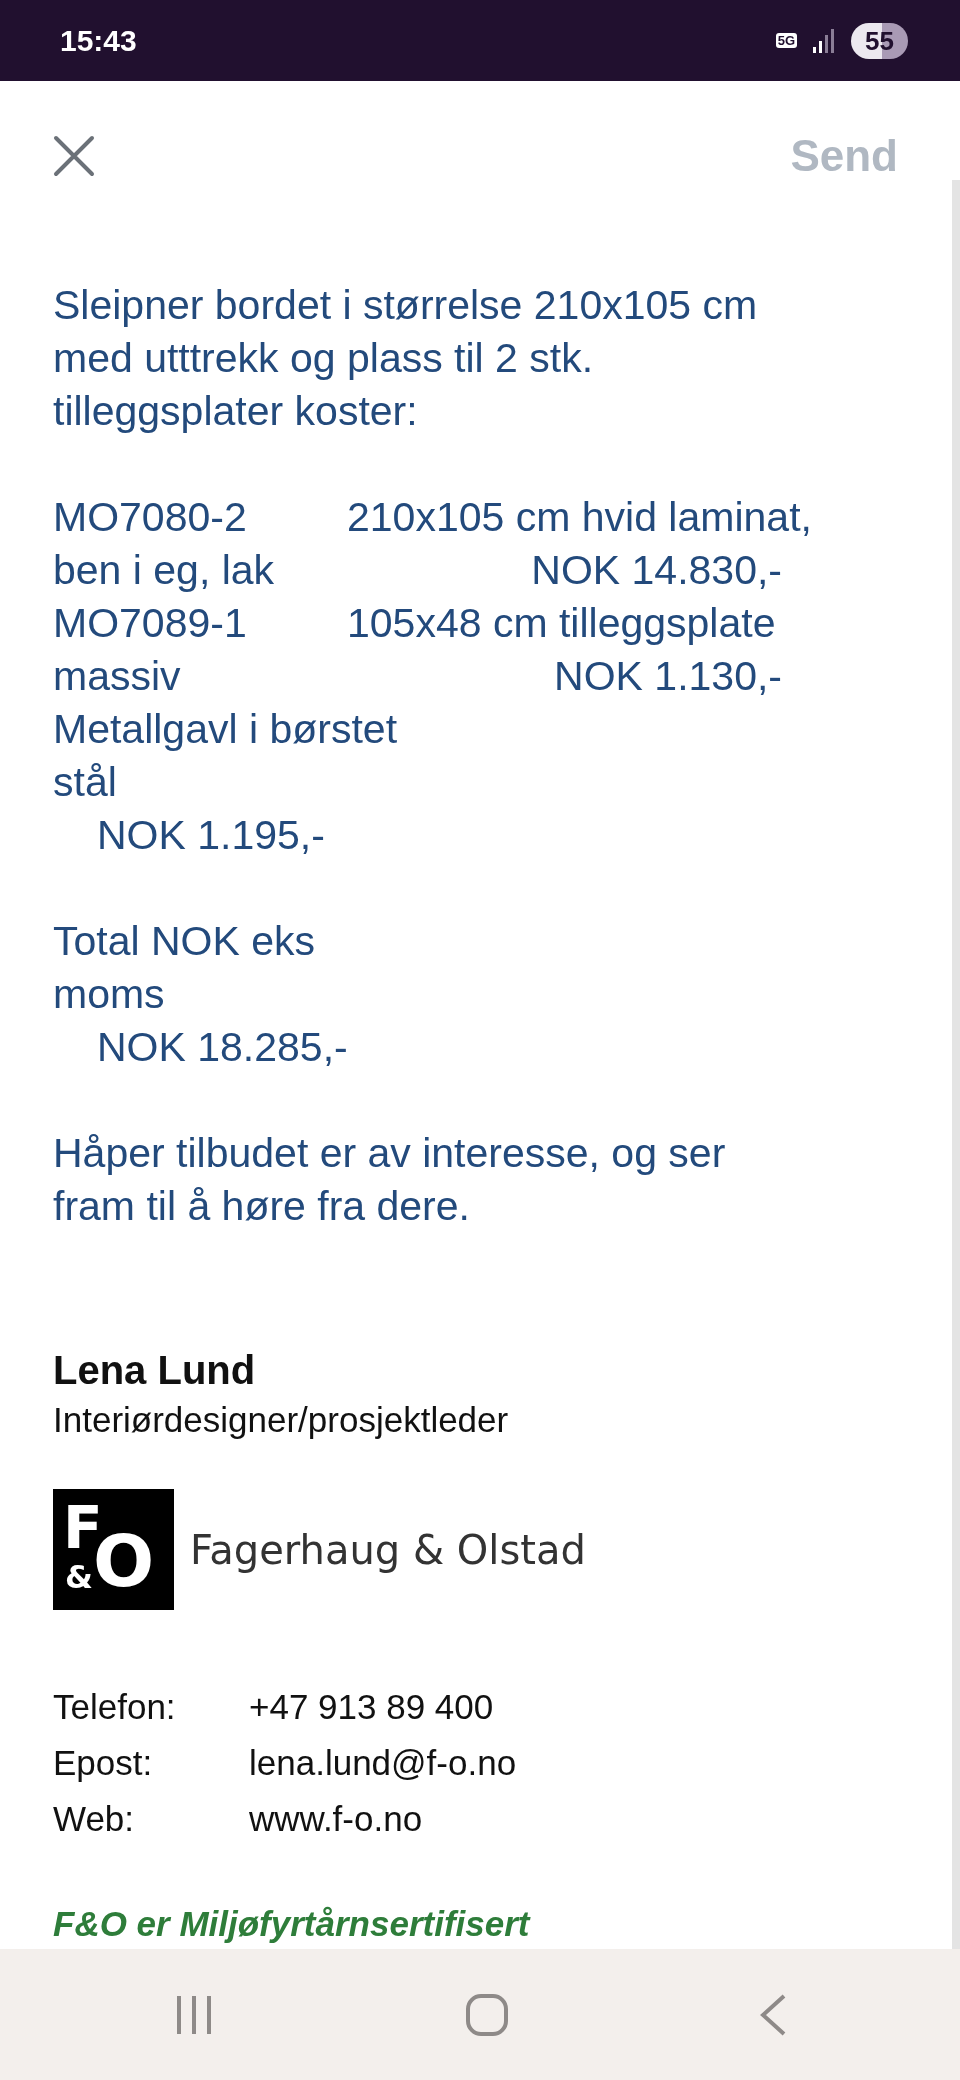 This screenshot has height=2080, width=960. I want to click on item-price: NOK 1.195,-, so click(210, 835).